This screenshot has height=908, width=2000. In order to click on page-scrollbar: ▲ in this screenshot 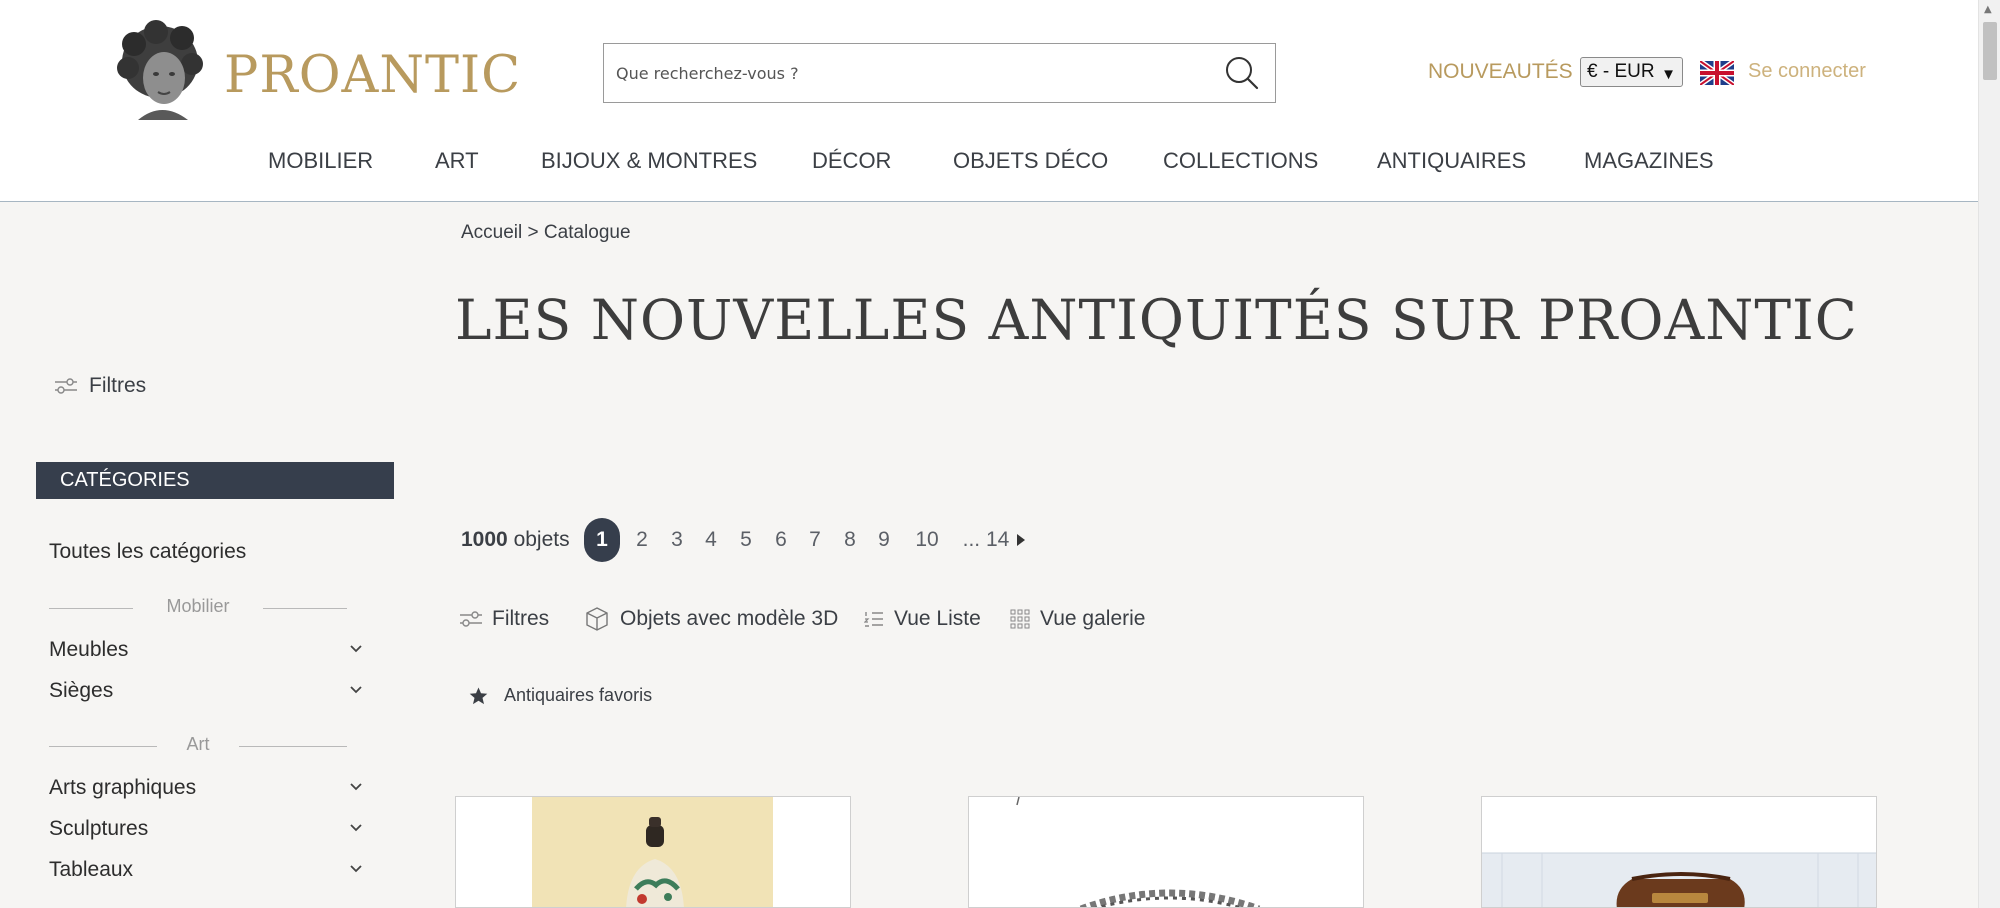, I will do `click(1989, 454)`.